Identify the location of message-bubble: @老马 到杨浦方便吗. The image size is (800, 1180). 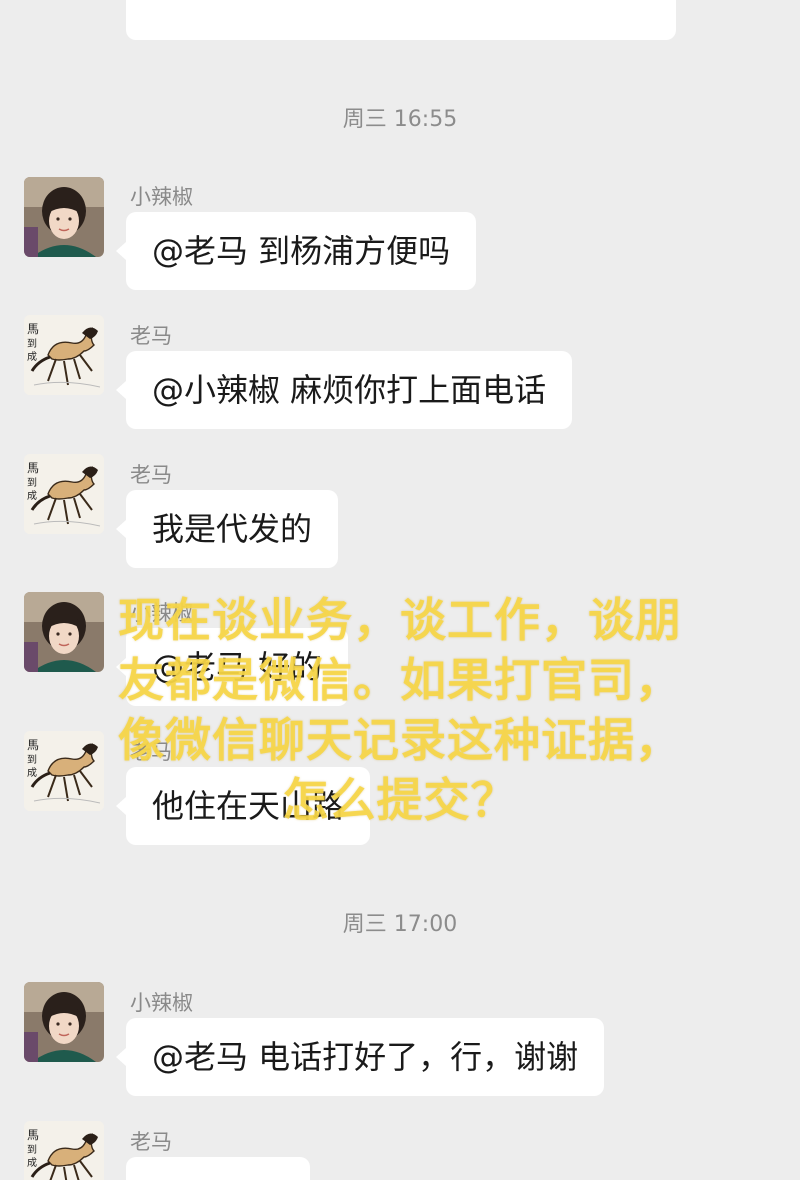
(296, 251).